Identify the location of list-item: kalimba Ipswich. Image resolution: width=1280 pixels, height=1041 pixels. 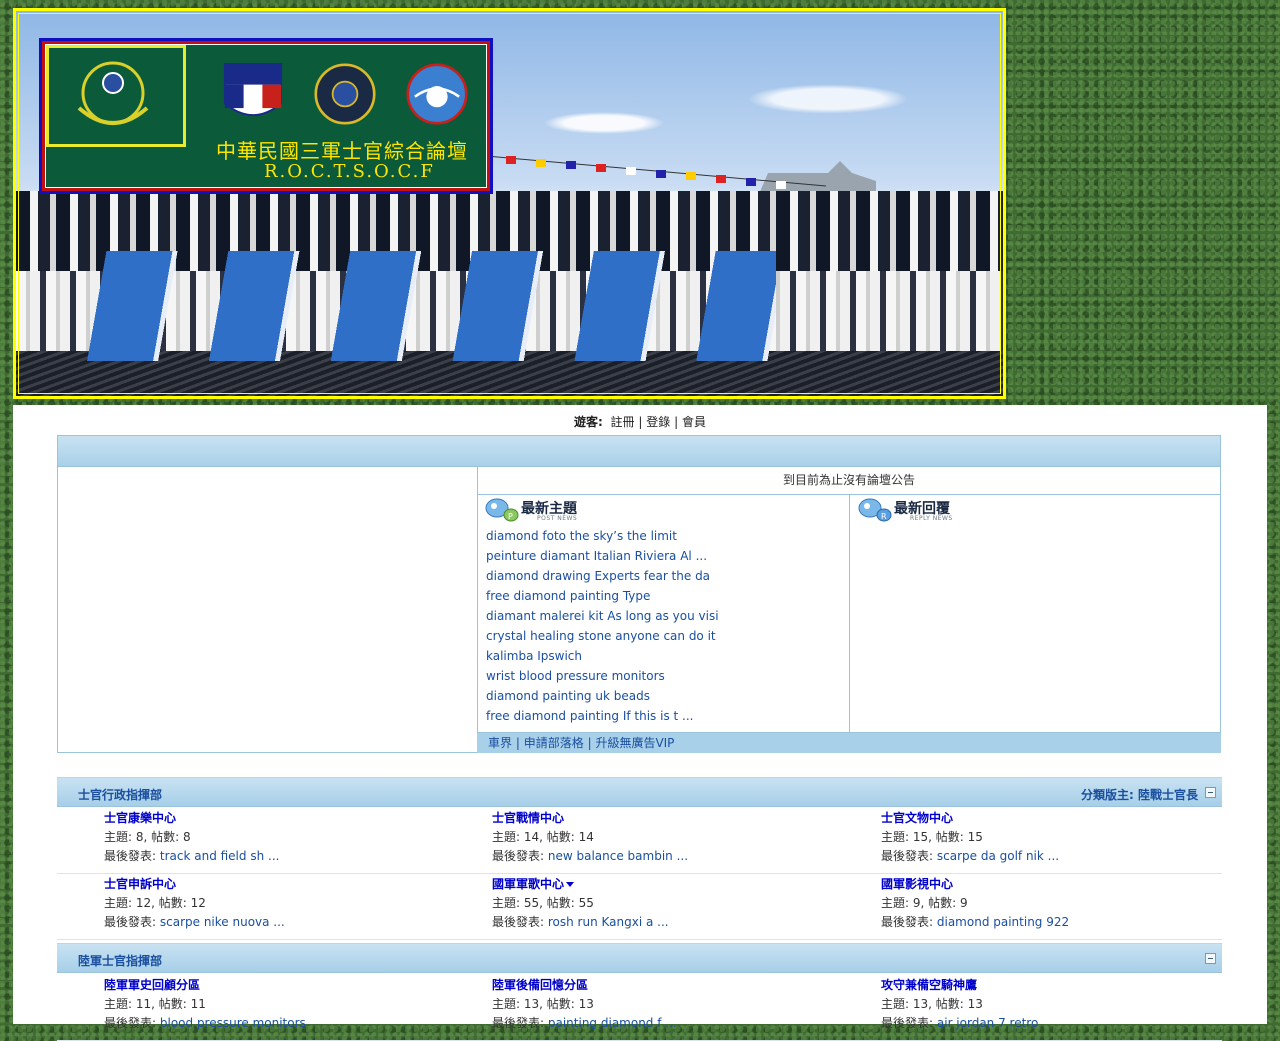
(667, 656).